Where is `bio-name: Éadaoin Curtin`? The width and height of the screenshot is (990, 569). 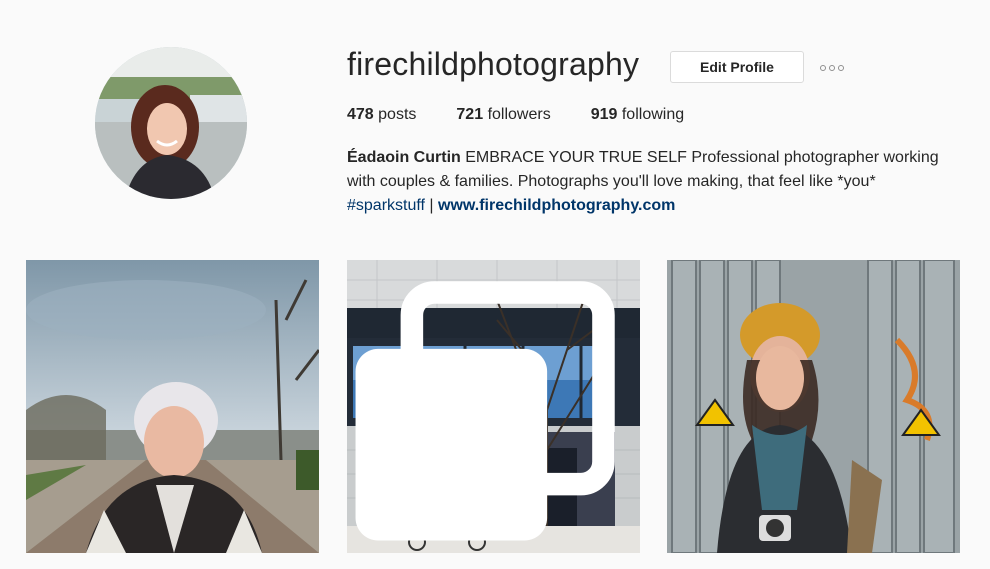 bio-name: Éadaoin Curtin is located at coordinates (404, 157).